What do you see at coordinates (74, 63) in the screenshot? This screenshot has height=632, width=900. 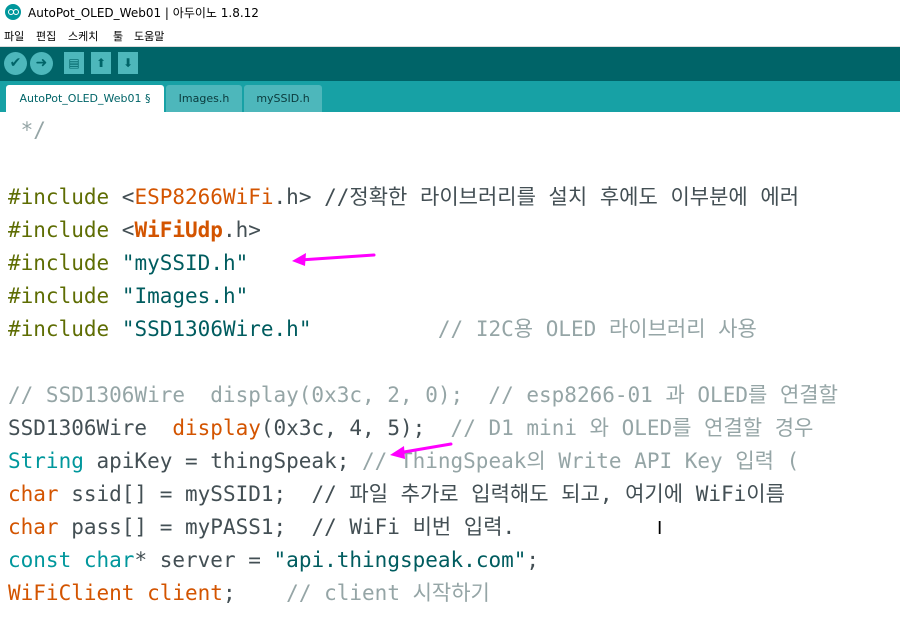 I see `new-sketch-icon: ▤` at bounding box center [74, 63].